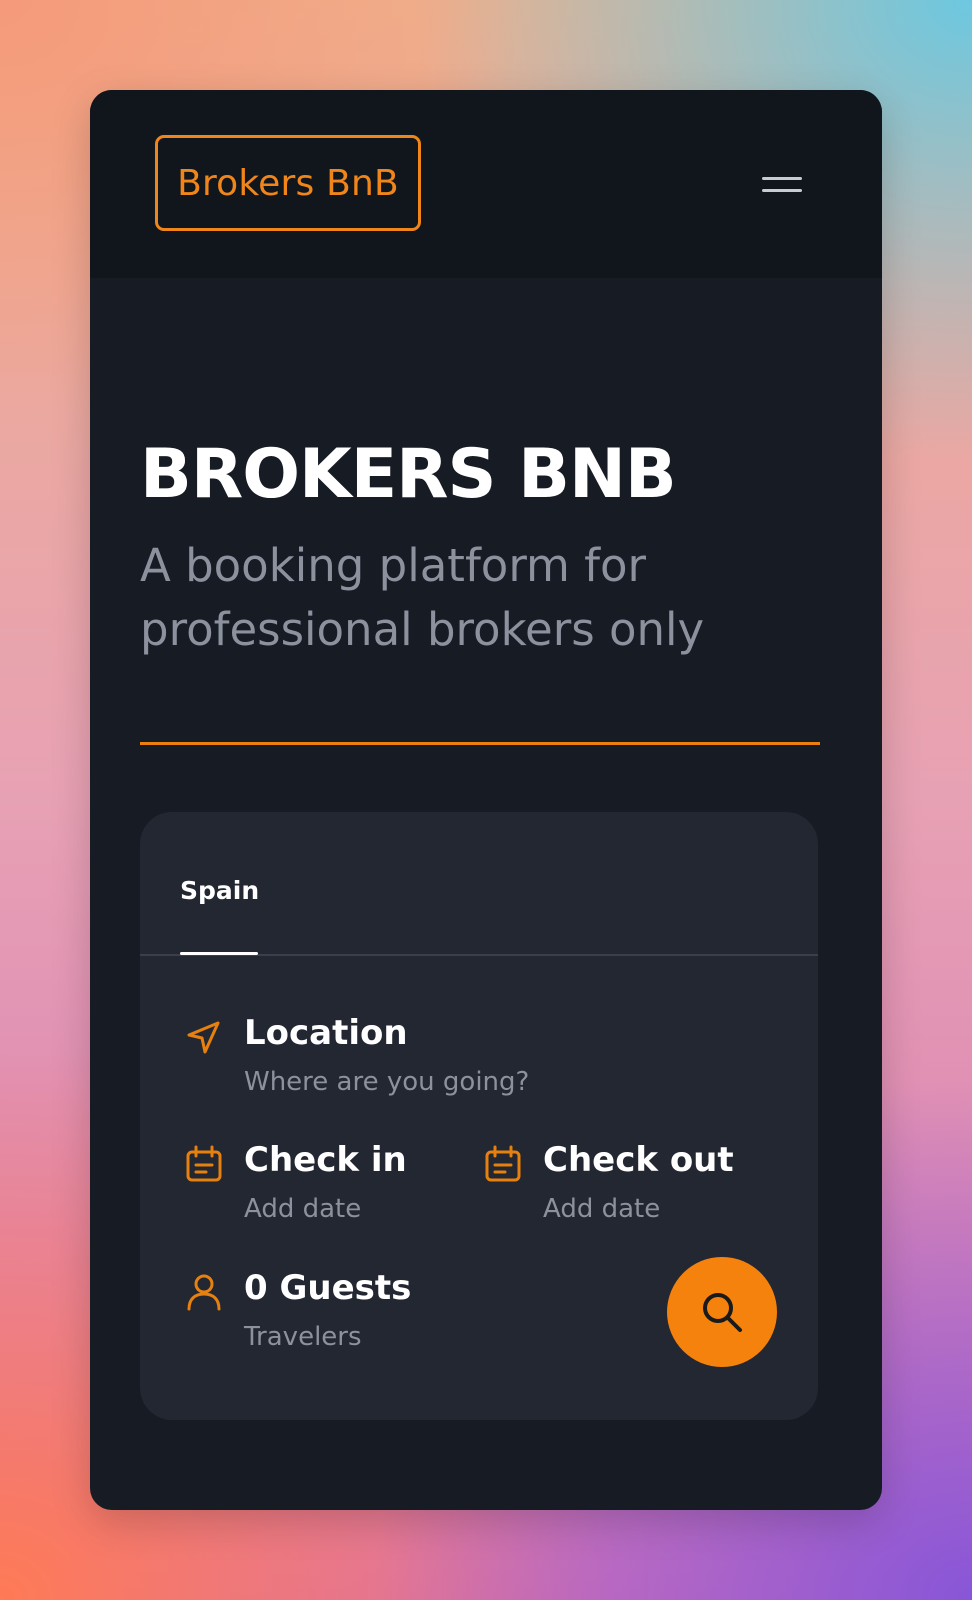 Image resolution: width=972 pixels, height=1600 pixels. Describe the element at coordinates (404, 1063) in the screenshot. I see `location-field: Location Where are you going?` at that location.